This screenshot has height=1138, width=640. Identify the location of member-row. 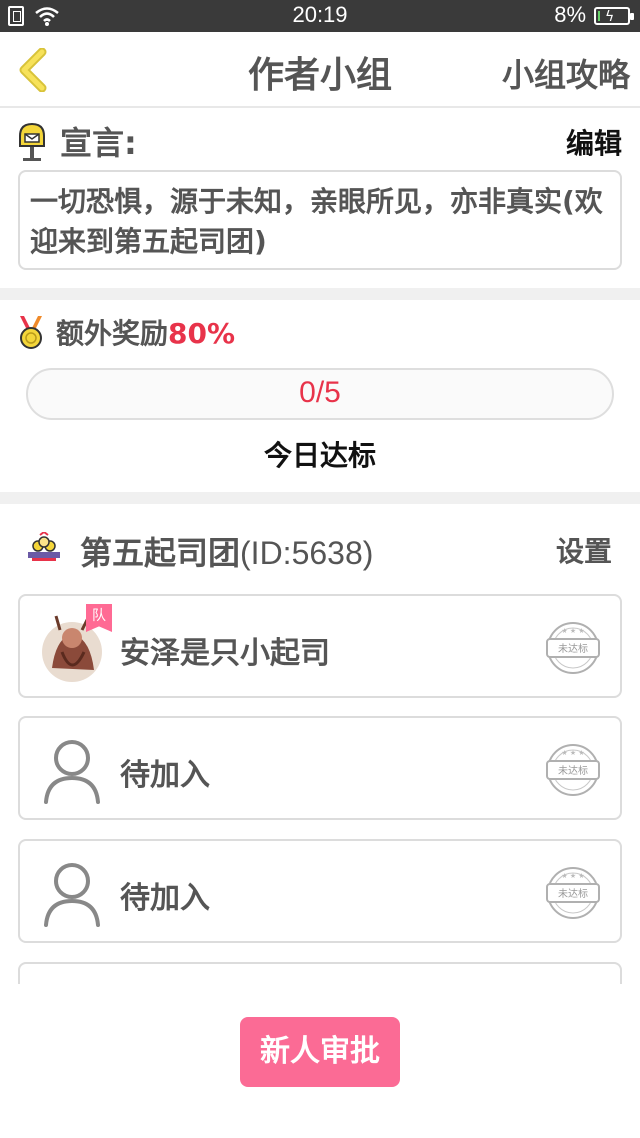
(320, 973).